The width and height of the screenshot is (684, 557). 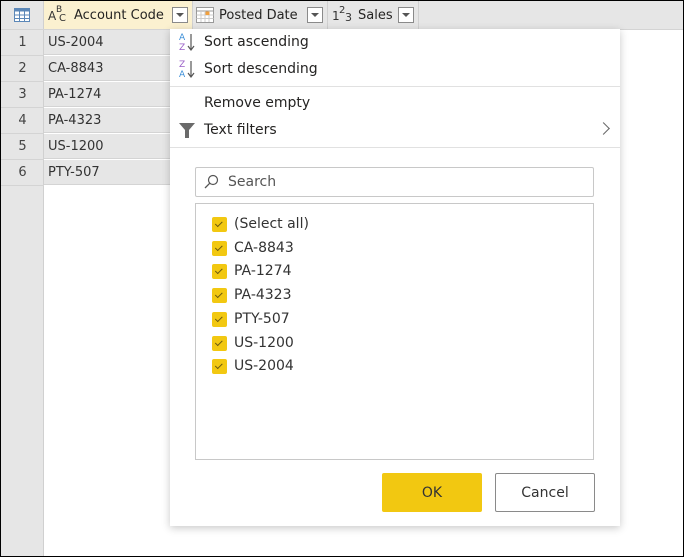 What do you see at coordinates (58, 14) in the screenshot?
I see `text-type-icon: ABC` at bounding box center [58, 14].